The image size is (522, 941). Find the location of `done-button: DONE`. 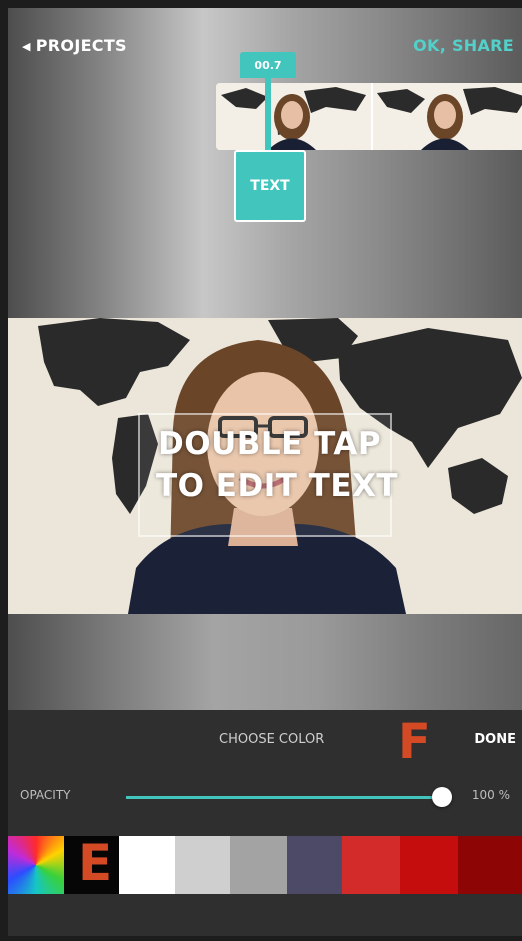

done-button: DONE is located at coordinates (495, 739).